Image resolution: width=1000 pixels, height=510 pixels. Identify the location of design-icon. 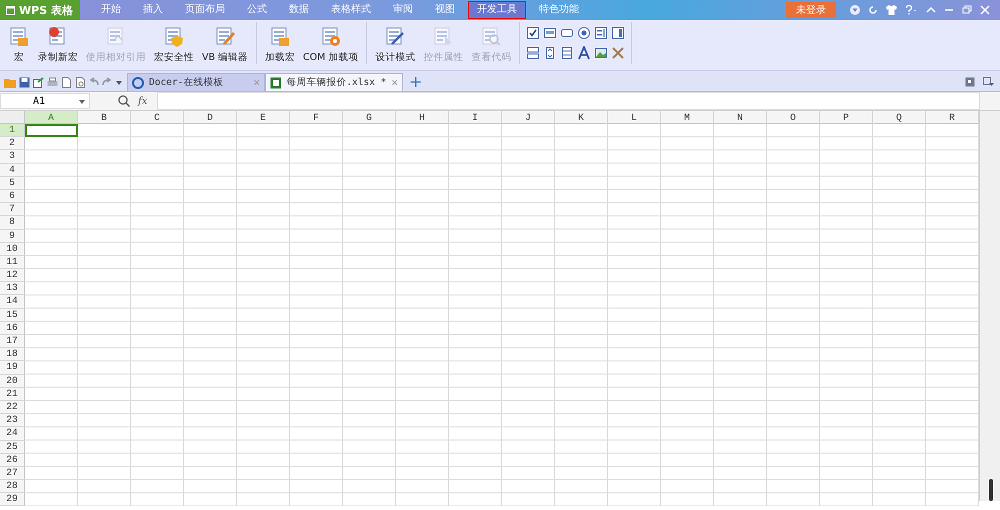
(395, 36).